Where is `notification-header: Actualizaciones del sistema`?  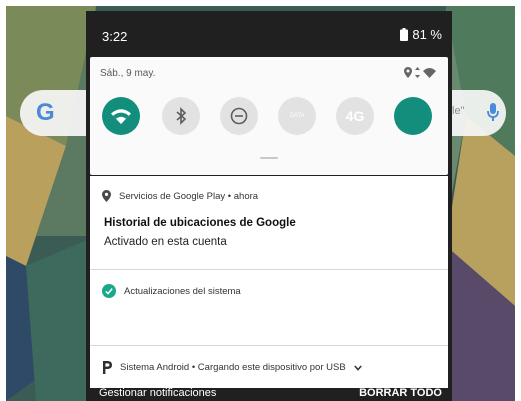 notification-header: Actualizaciones del sistema is located at coordinates (171, 291).